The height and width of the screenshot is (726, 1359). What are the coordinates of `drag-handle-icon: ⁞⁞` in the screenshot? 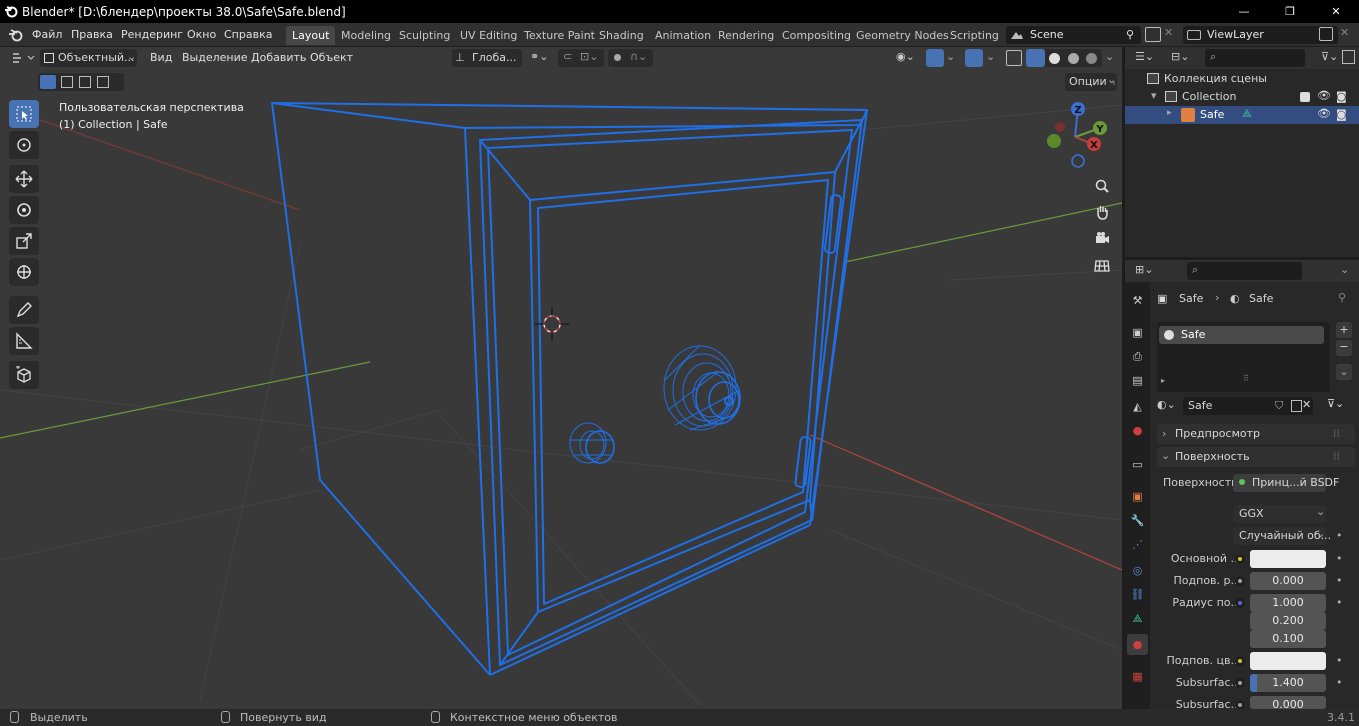 It's located at (1336, 456).